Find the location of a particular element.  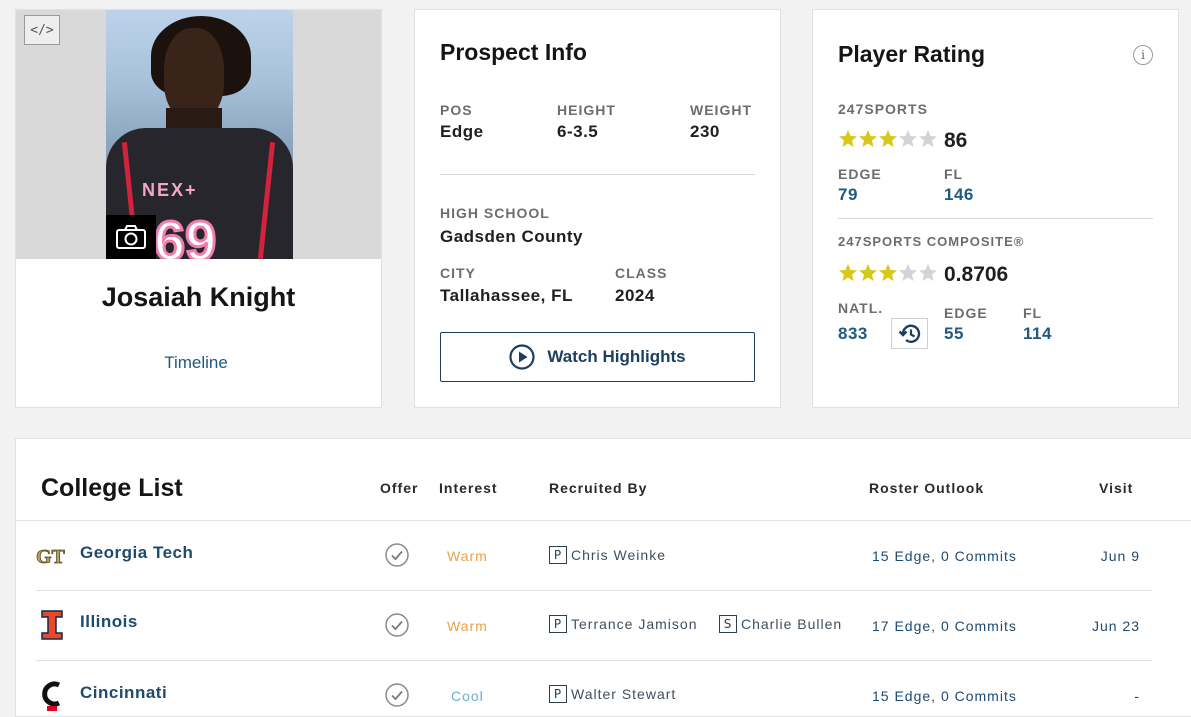

photo-head is located at coordinates (194, 74).